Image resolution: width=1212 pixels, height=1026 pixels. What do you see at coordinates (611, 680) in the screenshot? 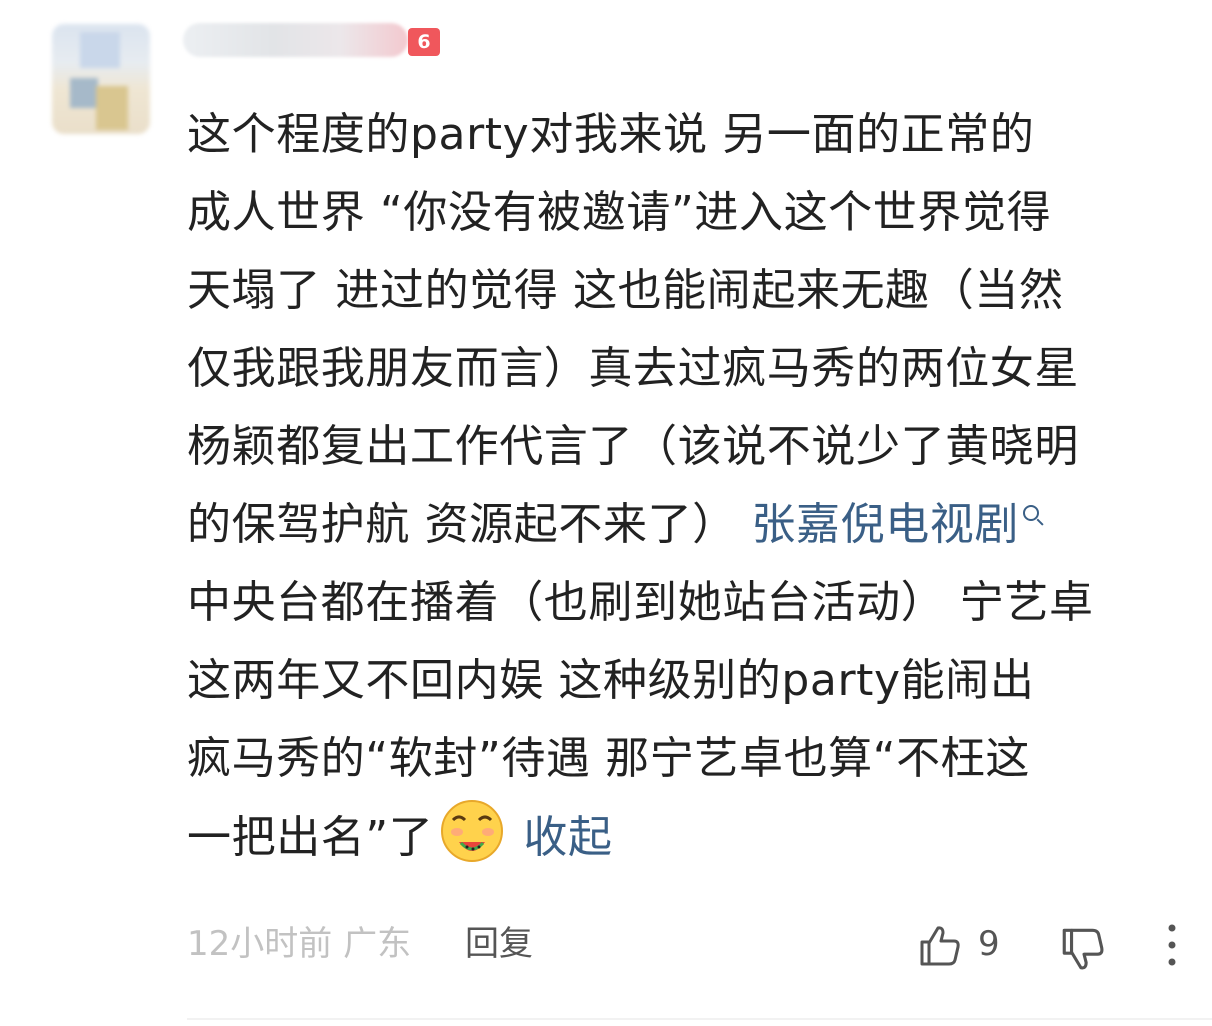
I see `comment-line: 这两年又不回内娱 这种级别的party能闹出` at bounding box center [611, 680].